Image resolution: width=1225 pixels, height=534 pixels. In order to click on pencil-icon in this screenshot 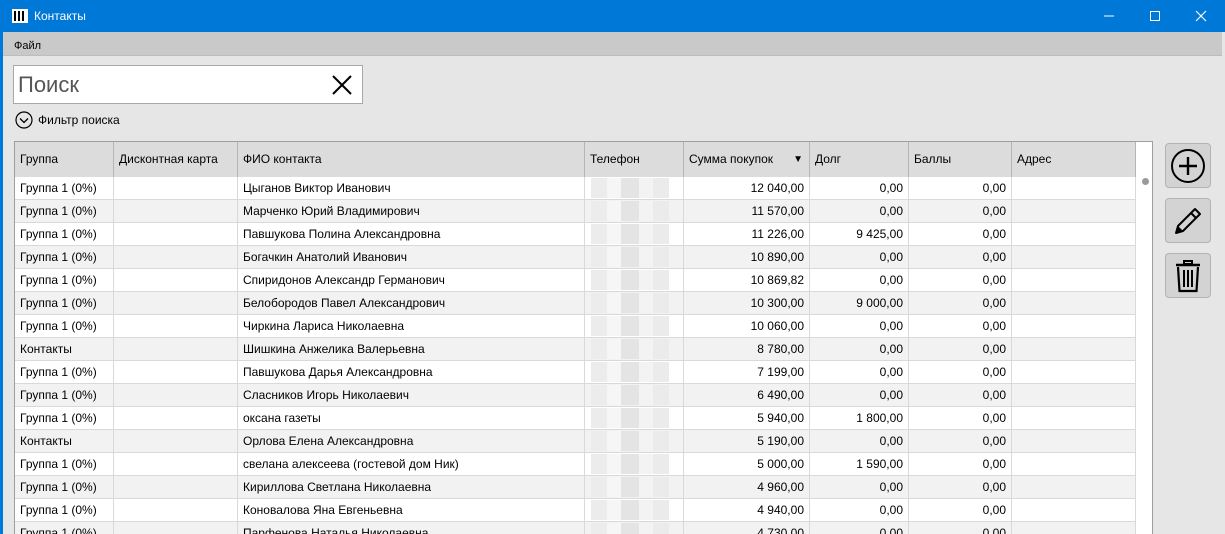, I will do `click(1188, 220)`.